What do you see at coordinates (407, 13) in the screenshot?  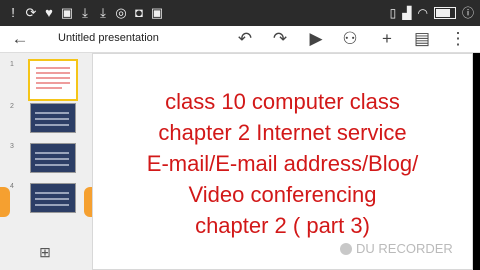 I see `signal-icon: ▟` at bounding box center [407, 13].